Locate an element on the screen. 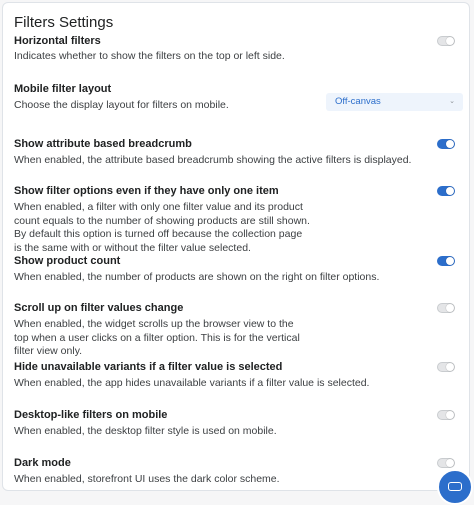 The image size is (474, 505). setting-title: Show product count is located at coordinates (67, 261).